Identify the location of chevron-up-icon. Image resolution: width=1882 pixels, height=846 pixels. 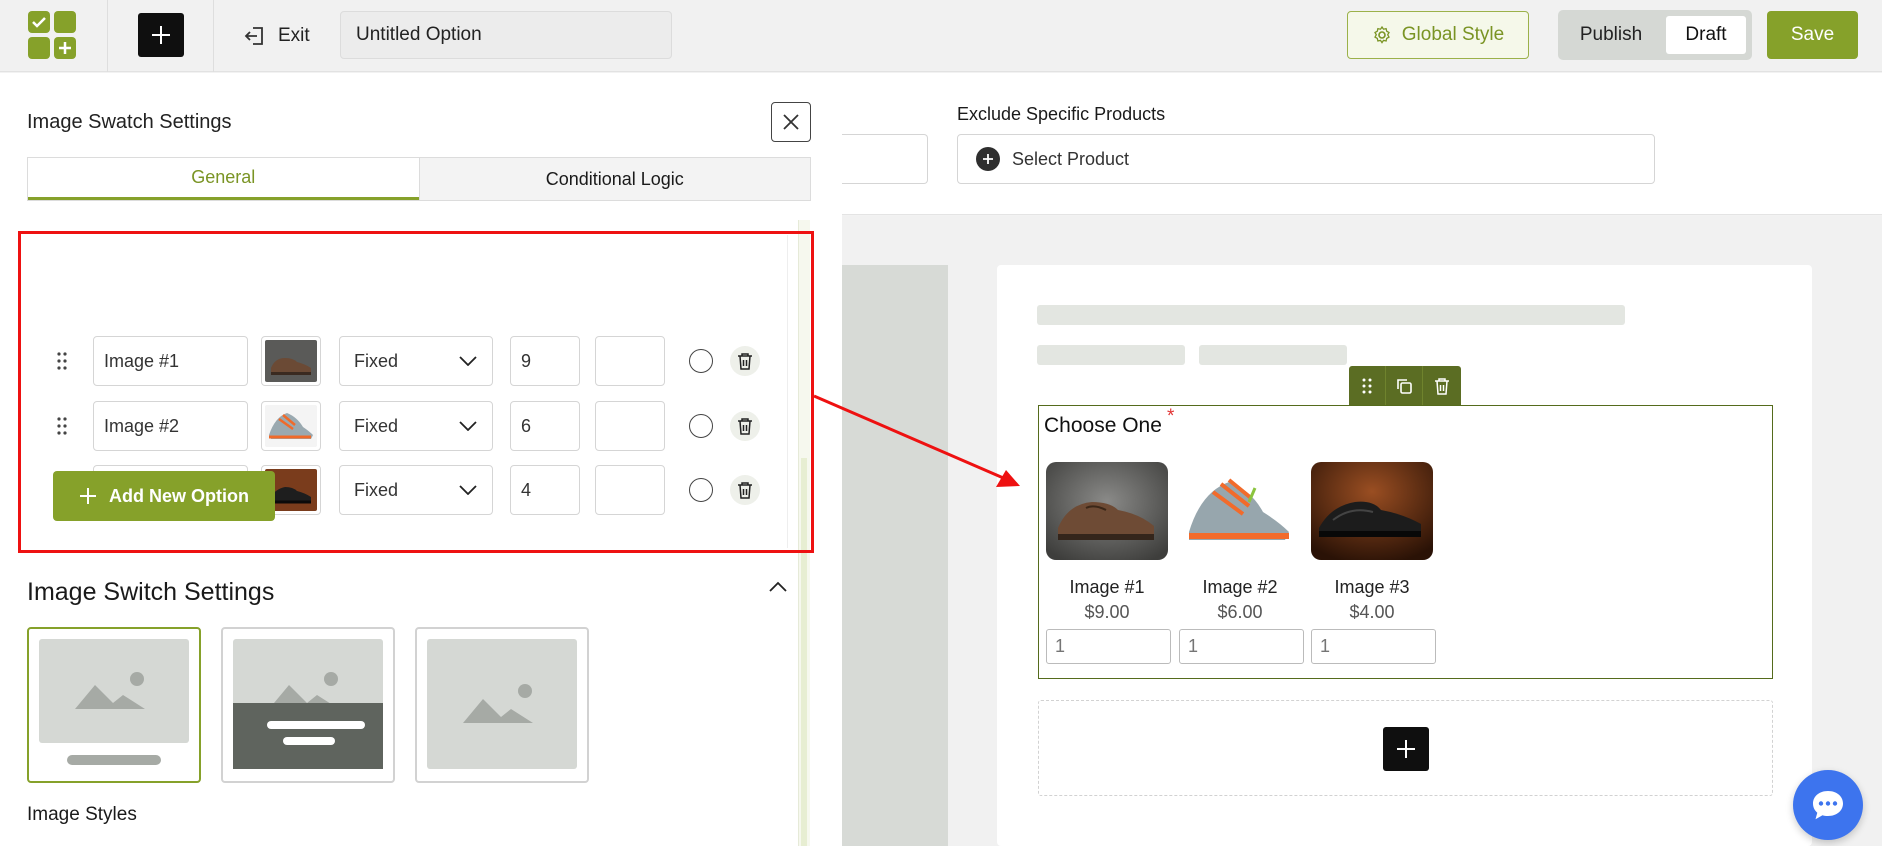
(778, 587).